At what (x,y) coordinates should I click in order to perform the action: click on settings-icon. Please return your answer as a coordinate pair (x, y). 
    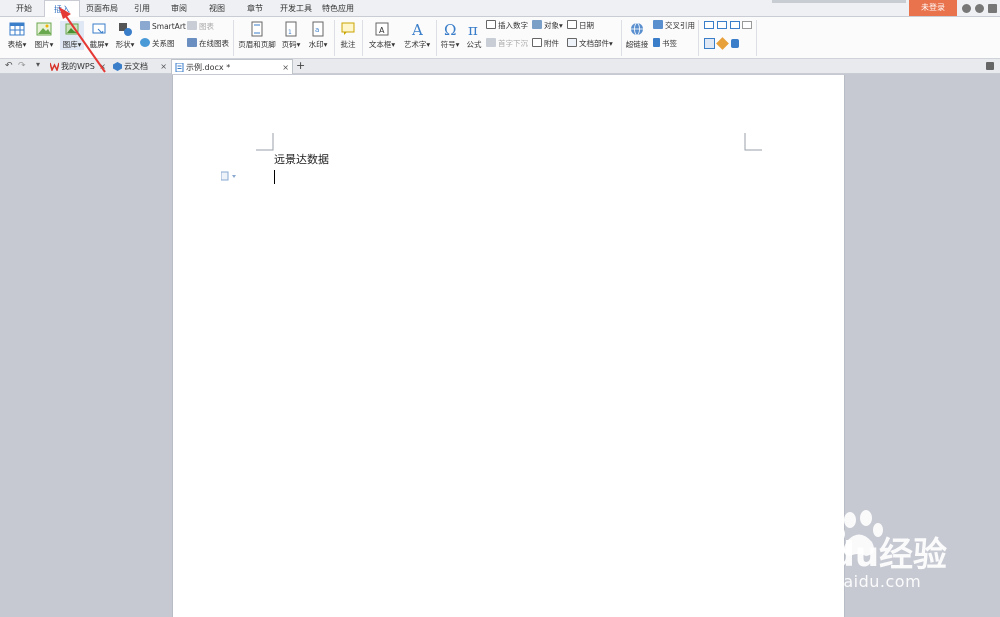
    Looking at the image, I should click on (979, 8).